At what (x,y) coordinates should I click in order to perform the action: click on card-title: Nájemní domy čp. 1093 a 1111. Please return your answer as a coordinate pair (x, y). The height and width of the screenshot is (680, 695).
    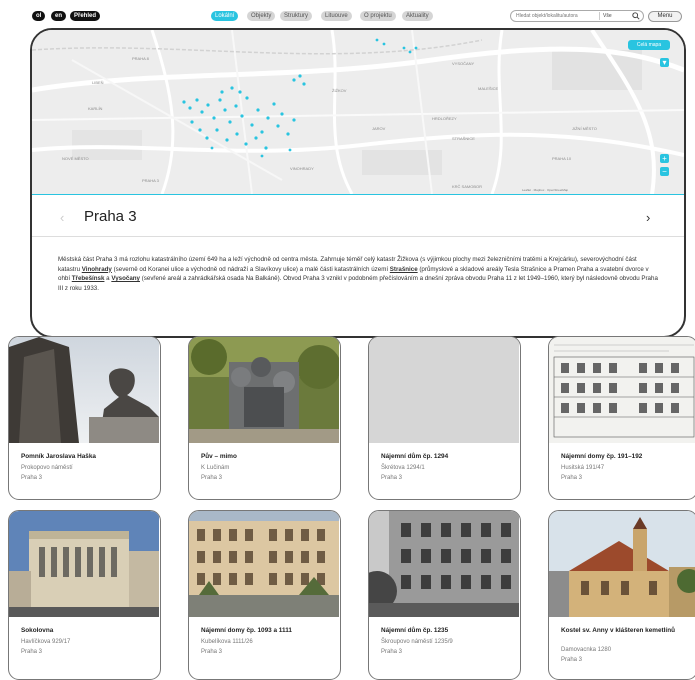
    Looking at the image, I should click on (246, 630).